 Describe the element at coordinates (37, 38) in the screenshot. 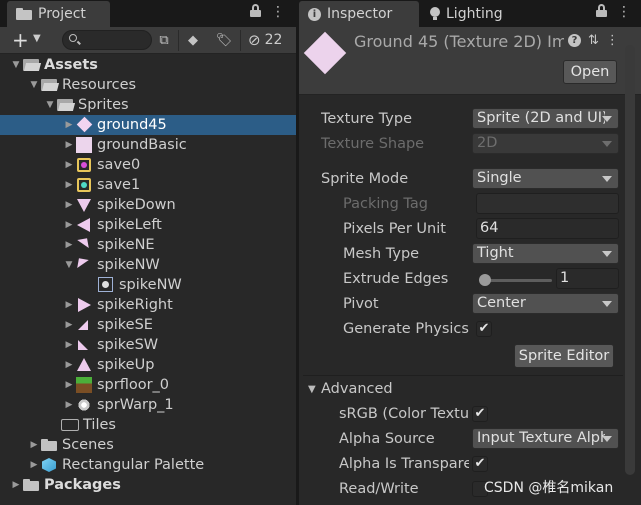

I see `chevron-down-icon: ▼` at that location.